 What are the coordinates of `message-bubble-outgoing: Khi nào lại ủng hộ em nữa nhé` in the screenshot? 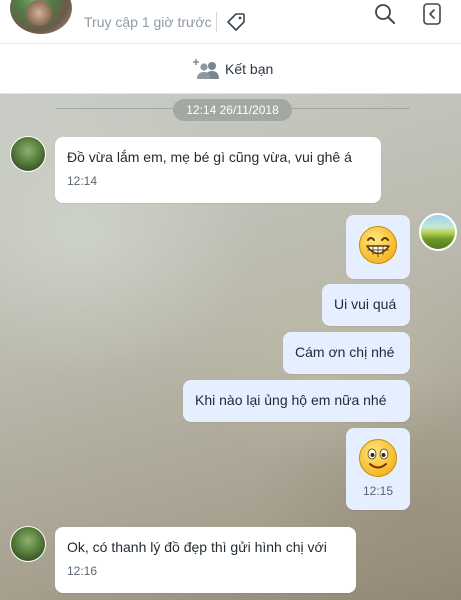 It's located at (296, 401).